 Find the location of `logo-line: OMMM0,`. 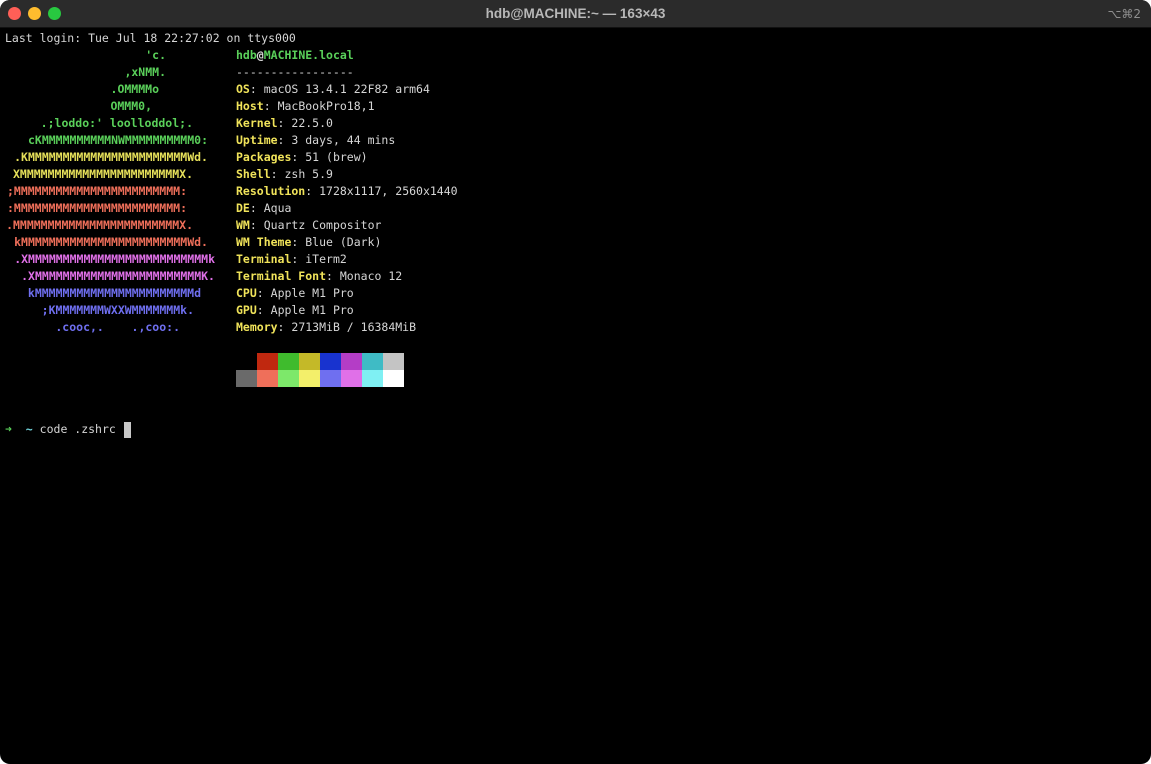

logo-line: OMMM0, is located at coordinates (131, 106).